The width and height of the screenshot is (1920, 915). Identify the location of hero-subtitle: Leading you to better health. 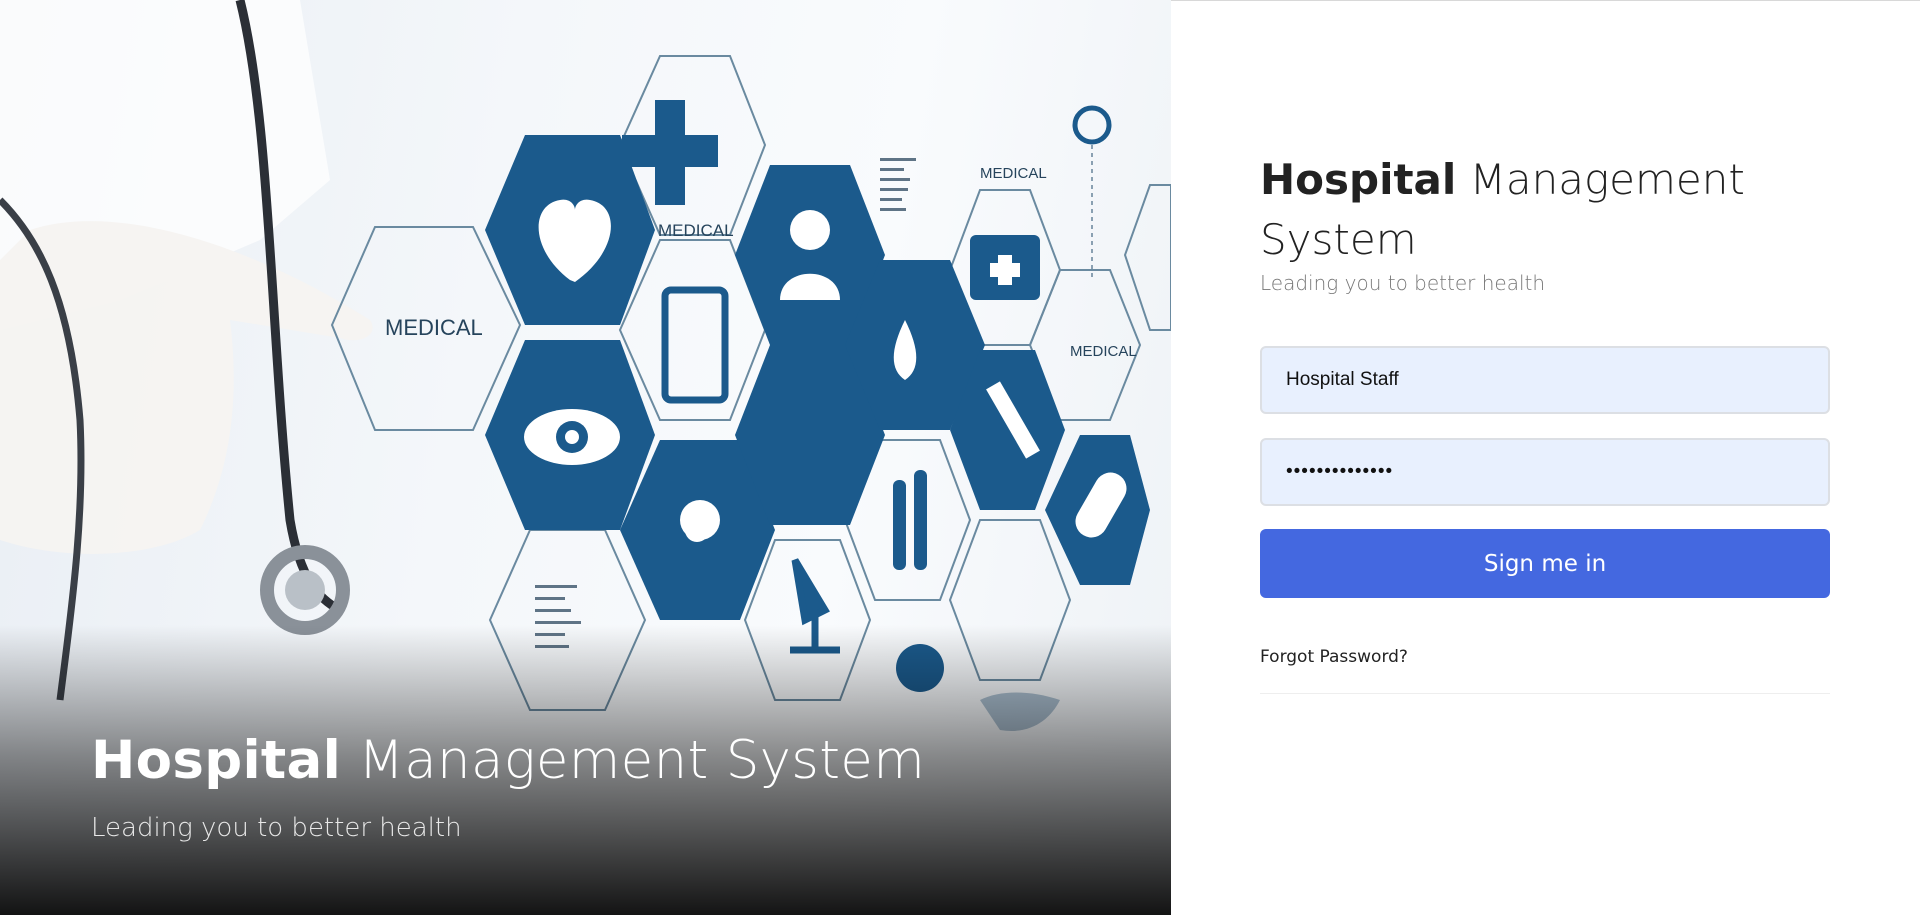
(276, 828).